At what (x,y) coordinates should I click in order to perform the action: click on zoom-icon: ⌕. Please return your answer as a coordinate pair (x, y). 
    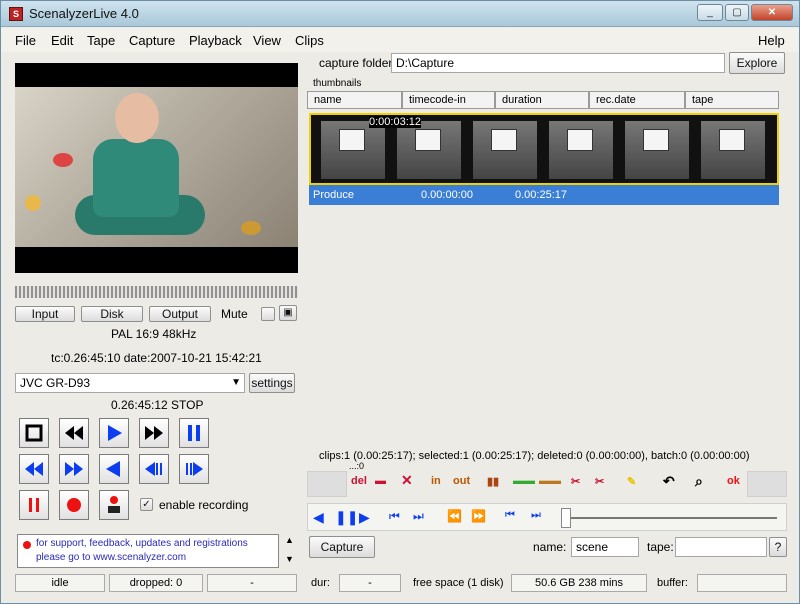
    Looking at the image, I should click on (699, 481).